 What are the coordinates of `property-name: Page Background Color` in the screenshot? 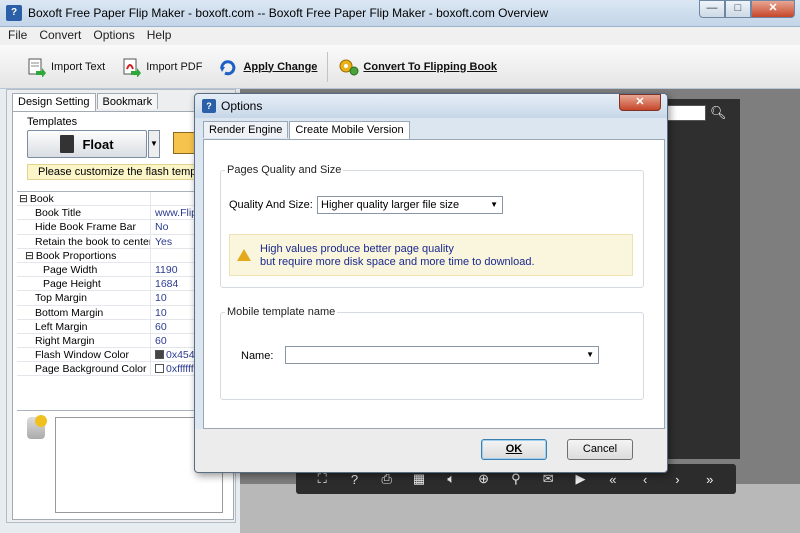 It's located at (84, 369).